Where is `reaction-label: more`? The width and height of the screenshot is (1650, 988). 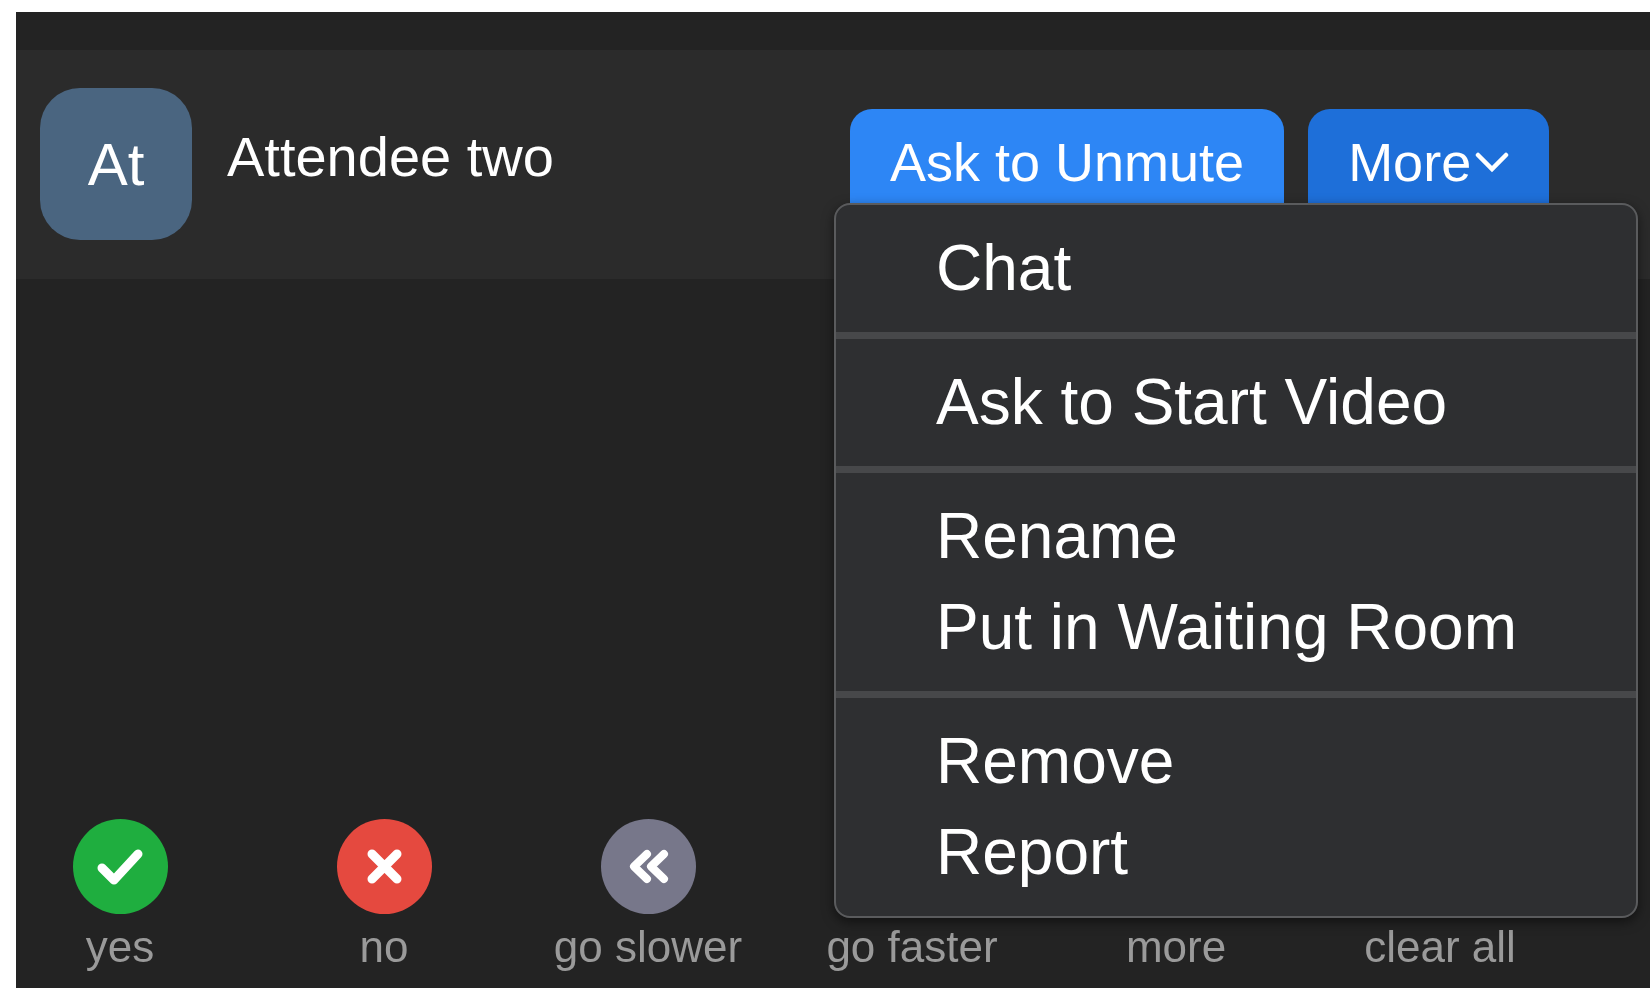
reaction-label: more is located at coordinates (1176, 947).